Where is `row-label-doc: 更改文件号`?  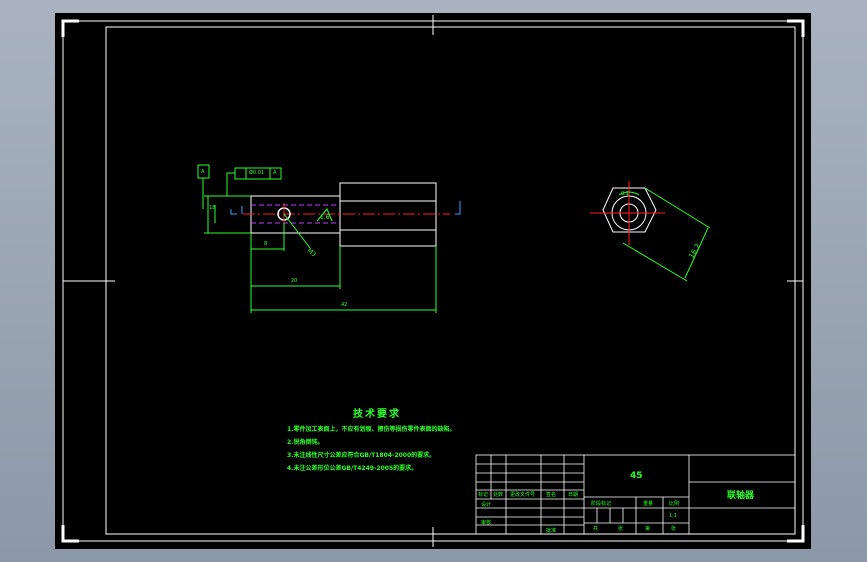
row-label-doc: 更改文件号 is located at coordinates (523, 495).